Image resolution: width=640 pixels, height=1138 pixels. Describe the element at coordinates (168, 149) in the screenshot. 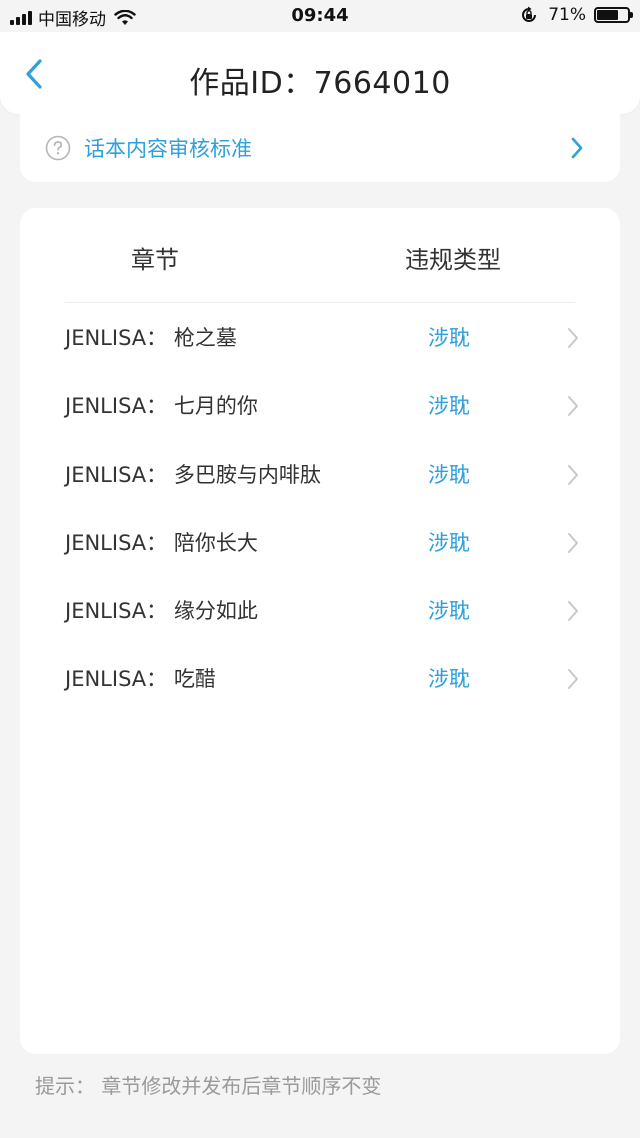

I see `standards-label: 话本内容审核标准` at that location.